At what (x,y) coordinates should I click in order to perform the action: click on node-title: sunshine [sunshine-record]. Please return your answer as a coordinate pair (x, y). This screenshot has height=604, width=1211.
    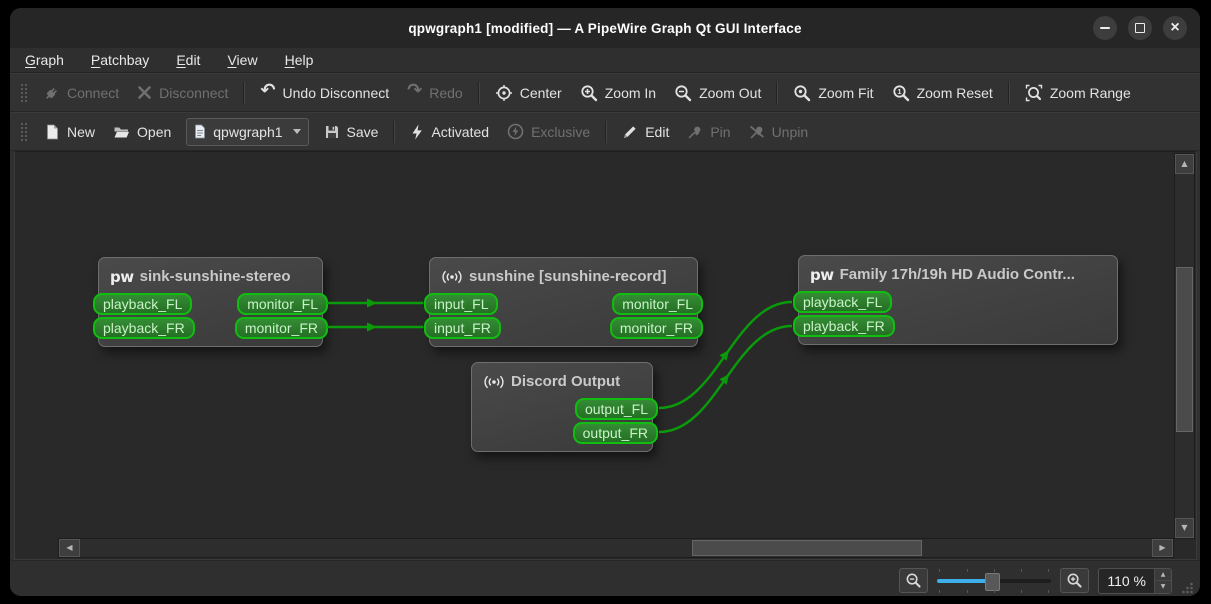
    Looking at the image, I should click on (568, 276).